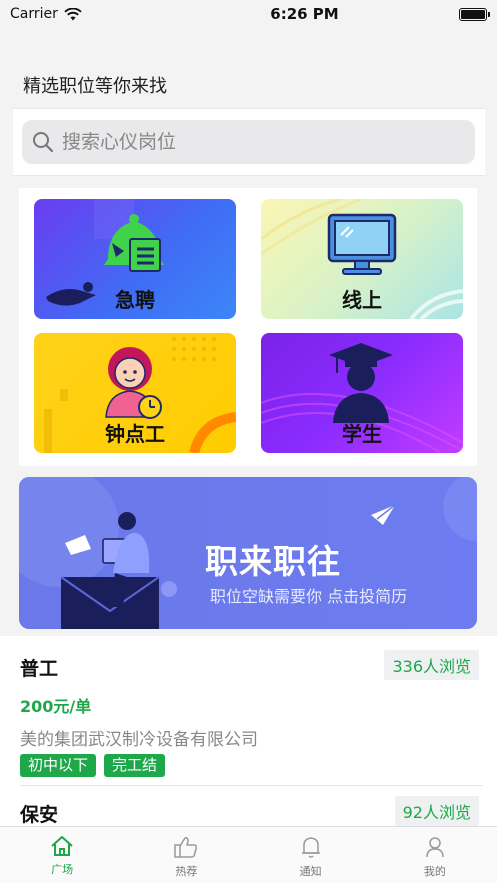 This screenshot has height=883, width=497. Describe the element at coordinates (362, 434) in the screenshot. I see `category-label: 学生` at that location.